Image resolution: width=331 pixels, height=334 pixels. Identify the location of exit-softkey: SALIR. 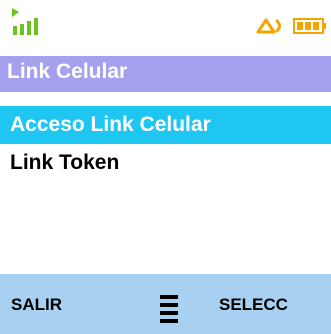
(36, 305).